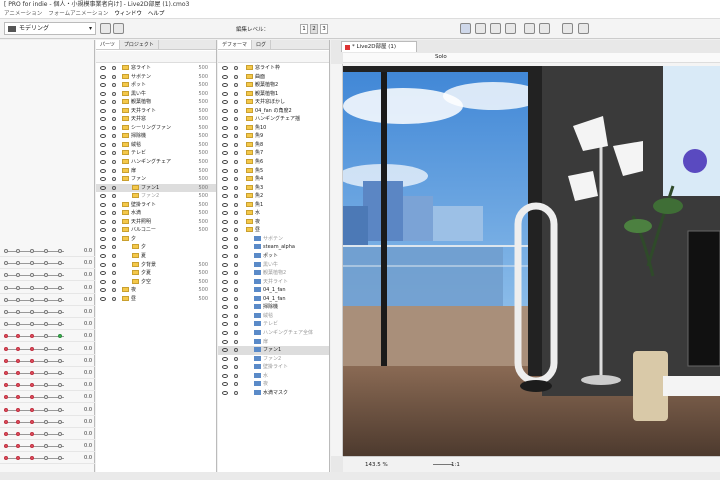  What do you see at coordinates (156, 222) in the screenshot?
I see `list-item: 天井照明 500` at bounding box center [156, 222].